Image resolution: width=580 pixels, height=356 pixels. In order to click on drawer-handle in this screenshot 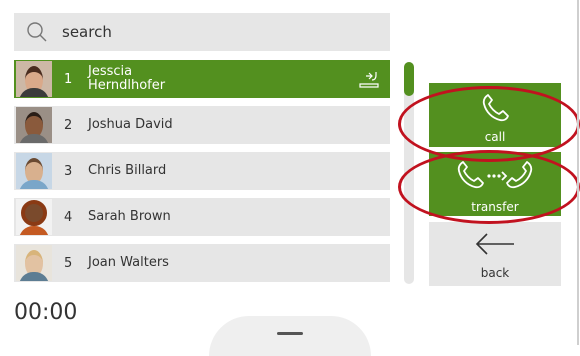, I will do `click(290, 336)`.